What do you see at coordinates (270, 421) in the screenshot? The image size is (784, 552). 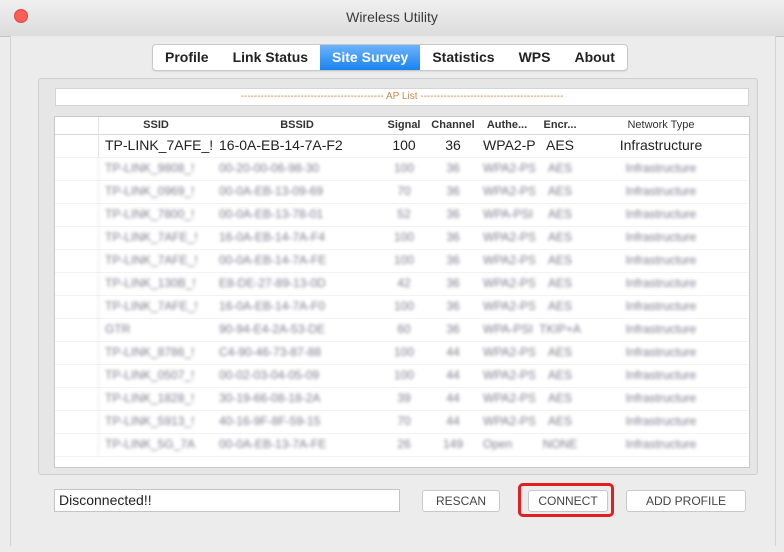 I see `ap-cell-bssid: 40-16-9F-8F-59-15` at bounding box center [270, 421].